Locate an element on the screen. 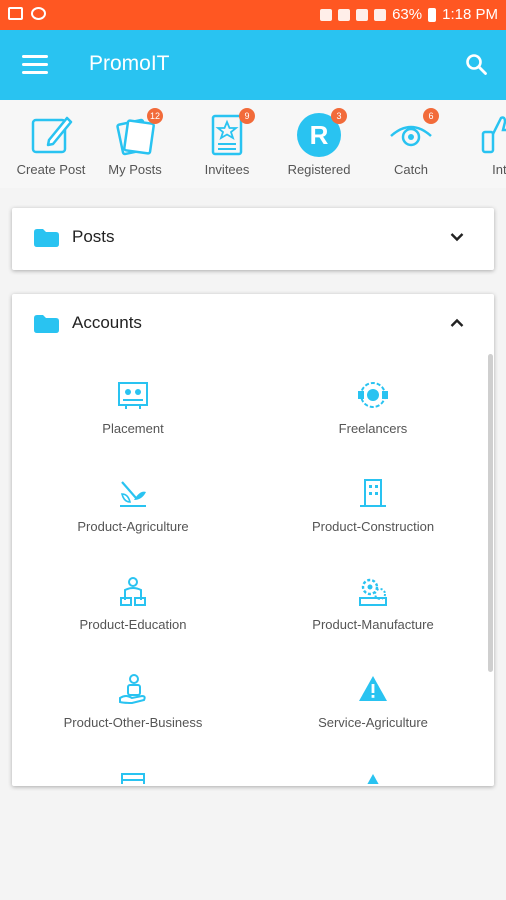 The width and height of the screenshot is (506, 900). account-item-product-manufacture: Product-Manufacture is located at coordinates (373, 603).